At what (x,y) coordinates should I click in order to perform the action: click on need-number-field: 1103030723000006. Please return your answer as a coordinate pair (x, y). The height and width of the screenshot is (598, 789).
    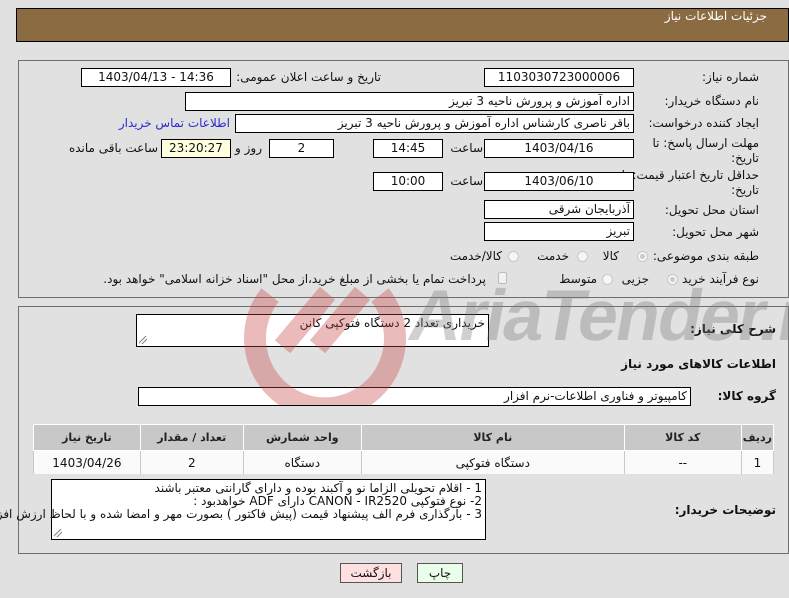
    Looking at the image, I should click on (559, 77).